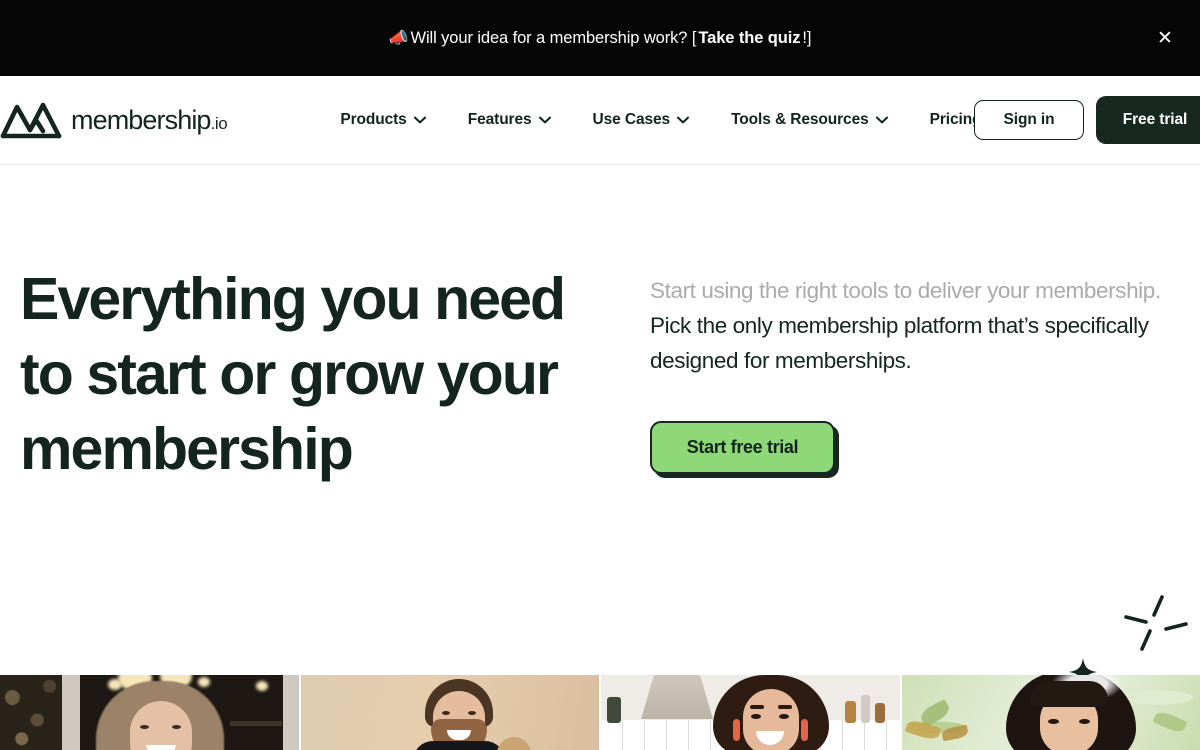 This screenshot has width=1200, height=750. What do you see at coordinates (631, 119) in the screenshot?
I see `nav-item-label: Use Cases` at bounding box center [631, 119].